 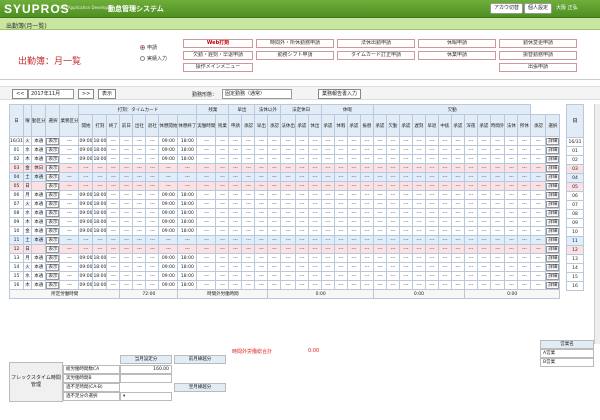 I want to click on right-day-cell: 12, so click(x=575, y=250).